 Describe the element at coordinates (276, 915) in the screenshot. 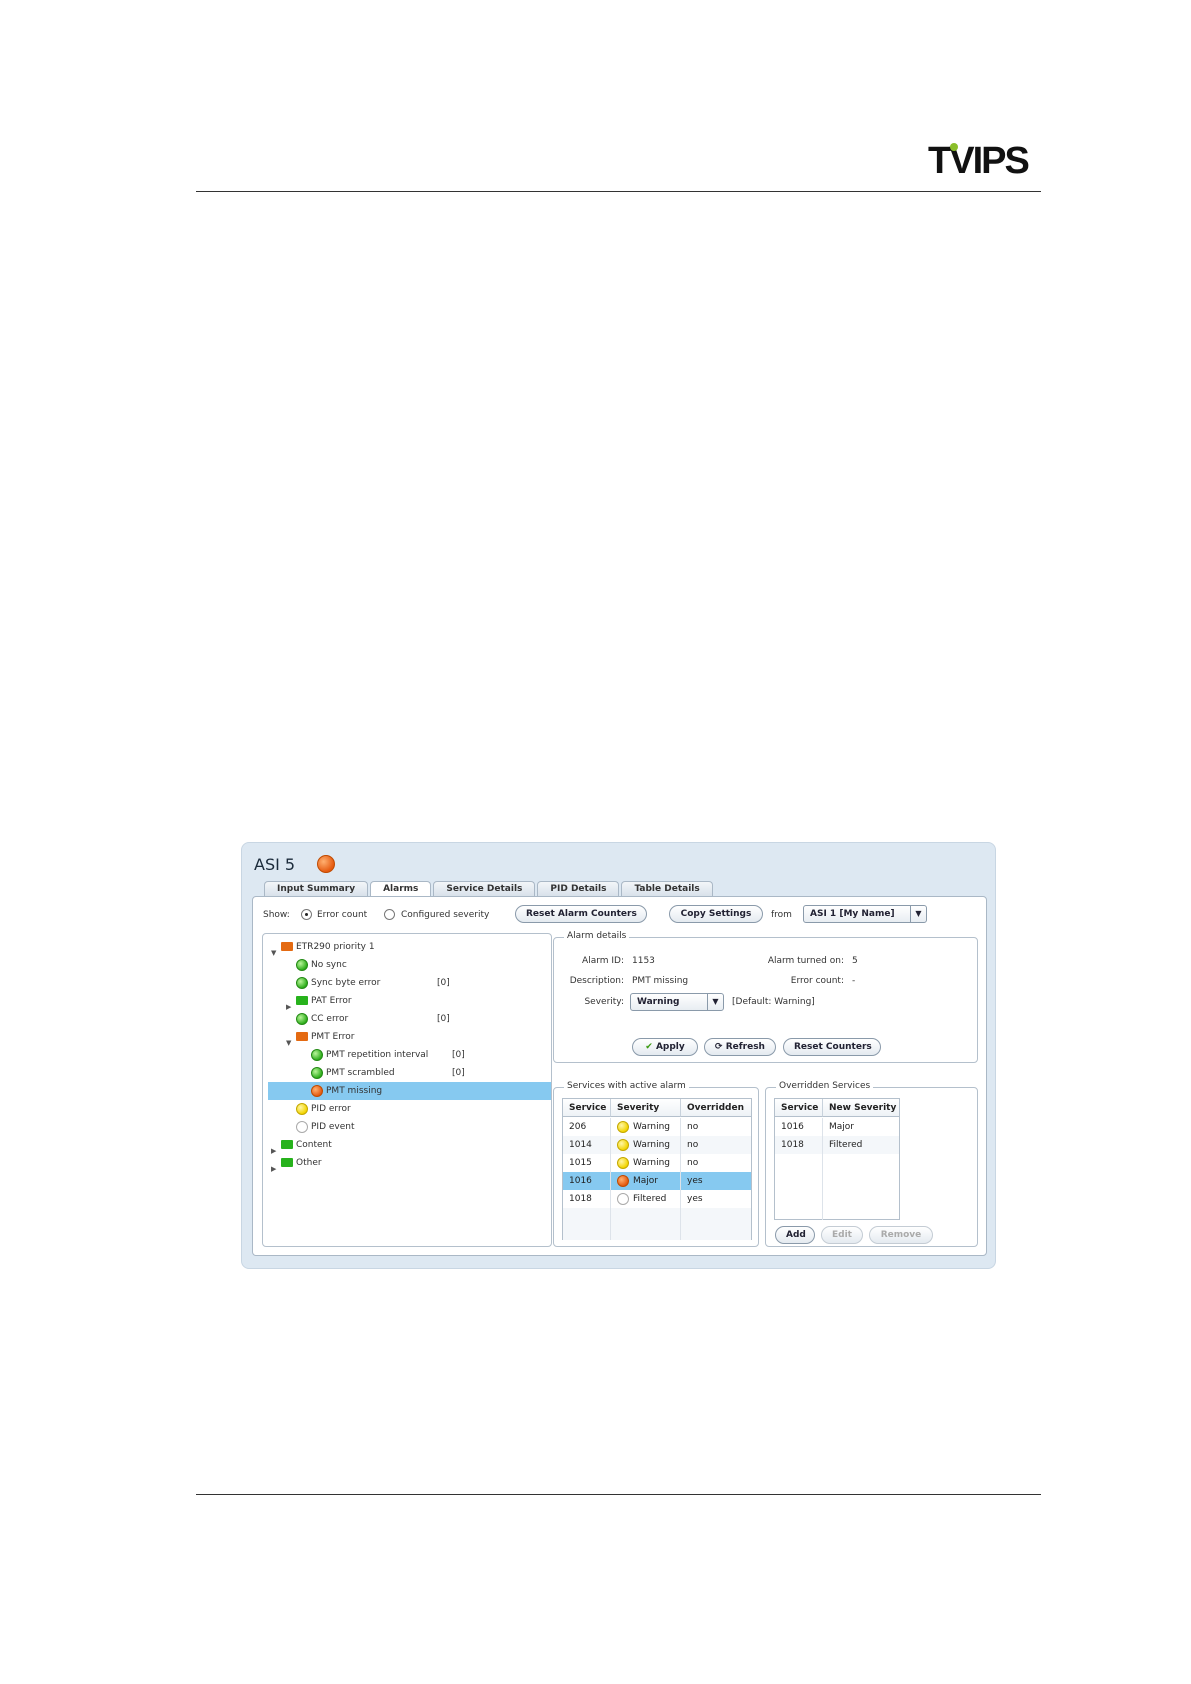

I see `show-label: Show:` at that location.